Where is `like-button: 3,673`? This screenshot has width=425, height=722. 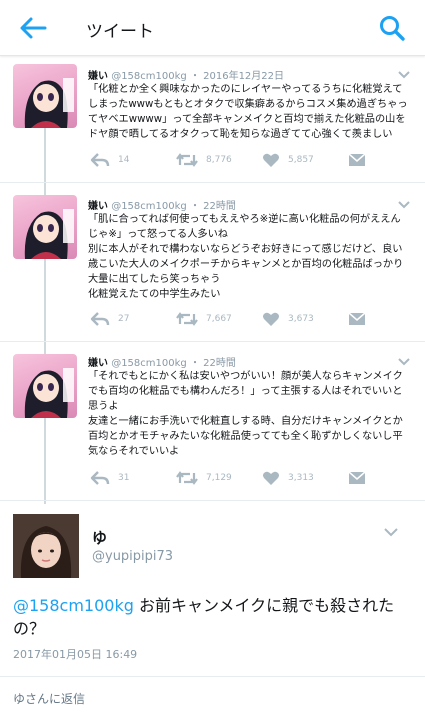
like-button: 3,673 is located at coordinates (288, 319).